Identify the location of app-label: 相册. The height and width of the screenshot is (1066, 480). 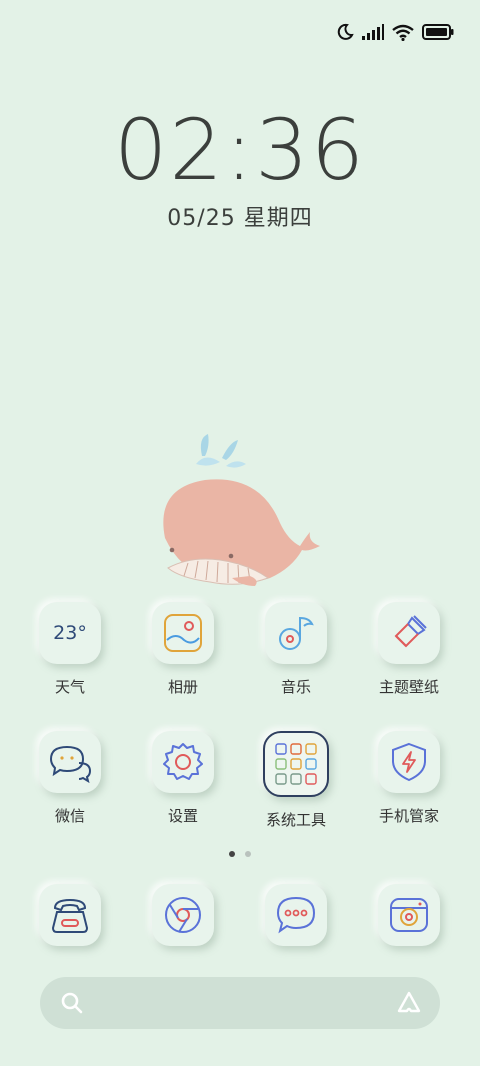
(182, 687).